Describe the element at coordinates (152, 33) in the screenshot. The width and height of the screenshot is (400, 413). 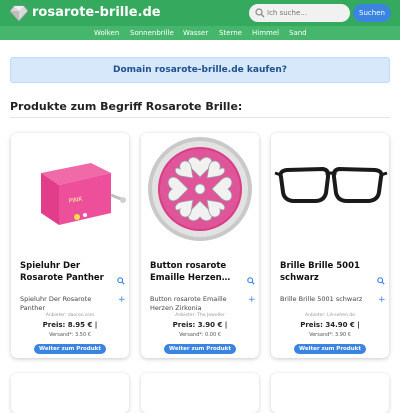
I see `nav-item-sonnenbrille: Sonnenbrille` at that location.